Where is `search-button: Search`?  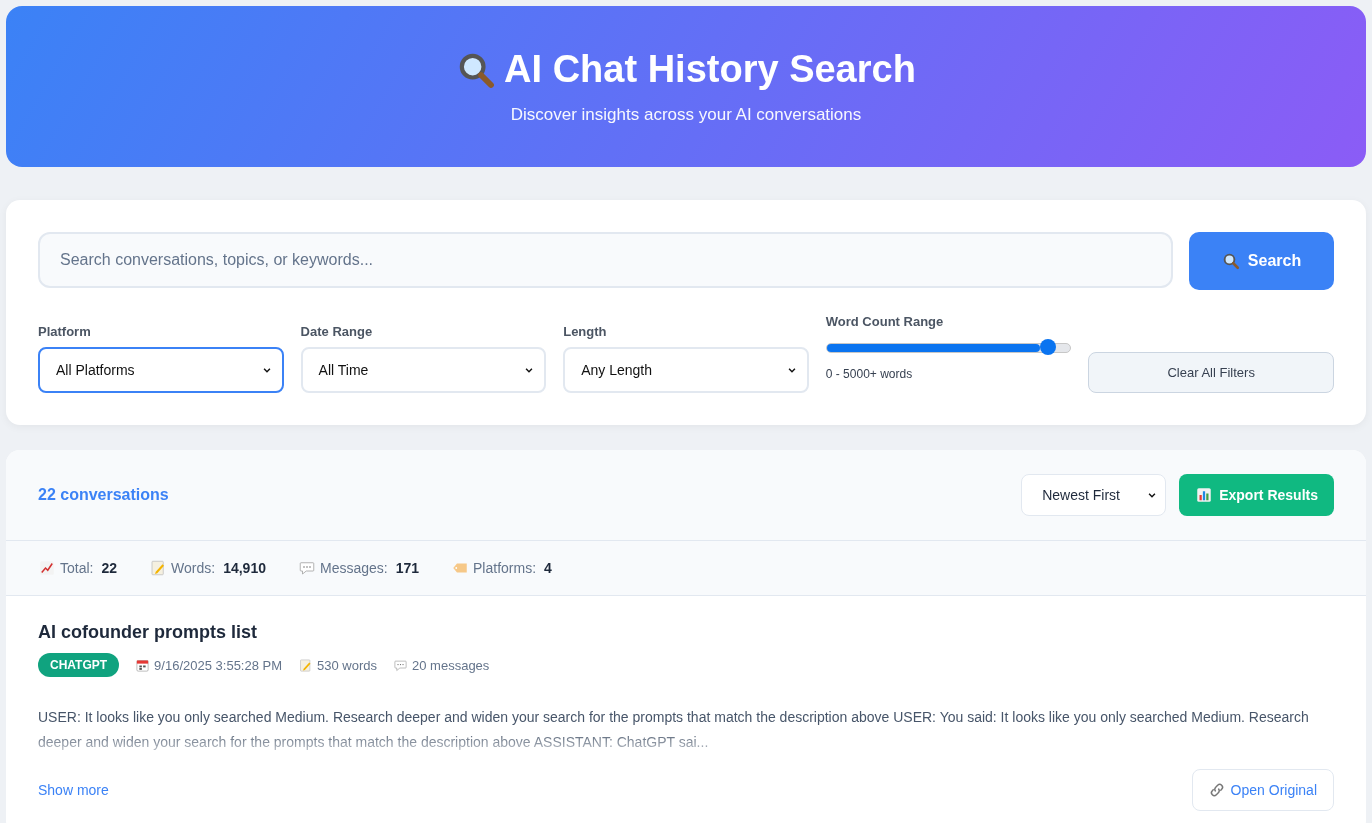
search-button: Search is located at coordinates (1261, 261).